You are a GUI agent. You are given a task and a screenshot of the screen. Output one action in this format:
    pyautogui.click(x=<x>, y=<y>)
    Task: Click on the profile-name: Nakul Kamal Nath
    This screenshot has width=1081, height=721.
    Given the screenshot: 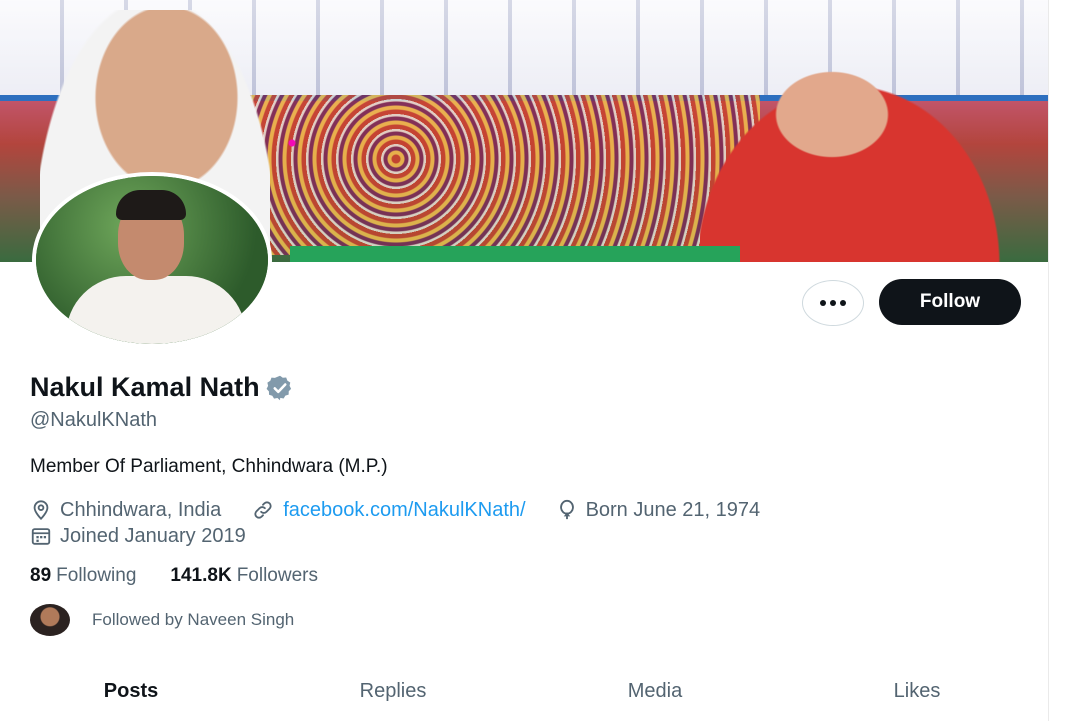 What is the action you would take?
    pyautogui.click(x=145, y=387)
    